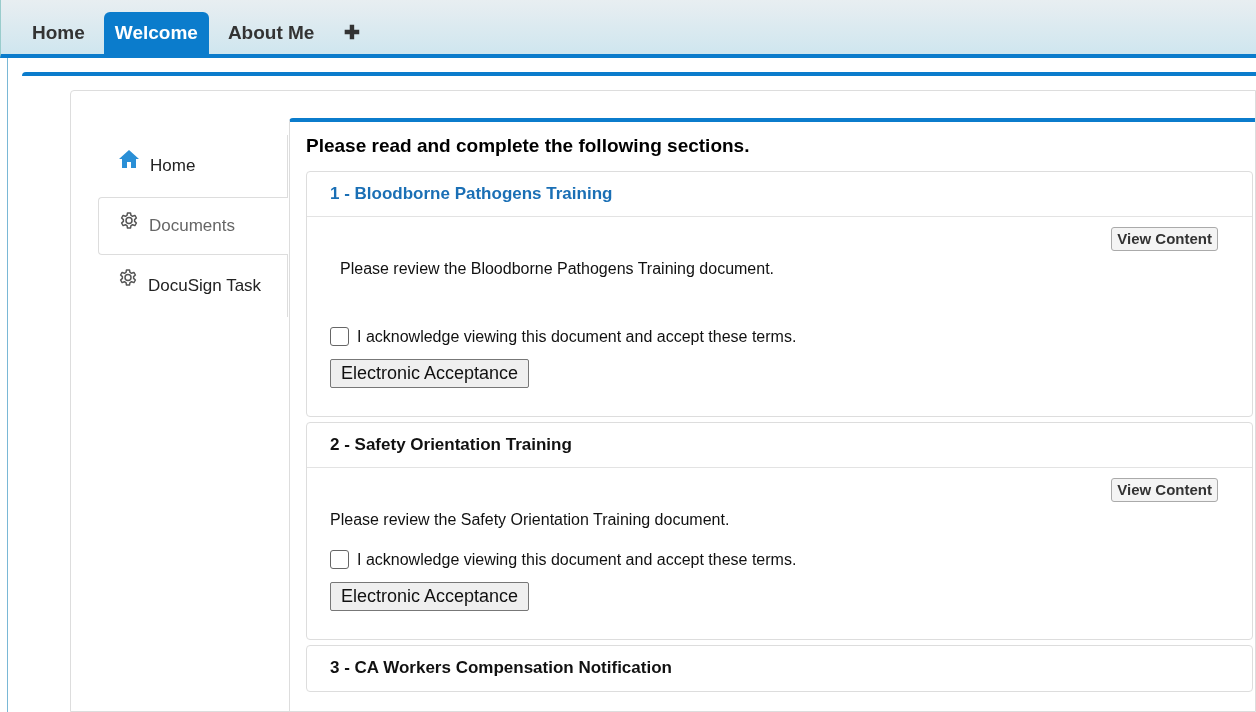 The height and width of the screenshot is (712, 1256). What do you see at coordinates (530, 519) in the screenshot?
I see `section-description: Please review the Safety Orientation Training document.` at bounding box center [530, 519].